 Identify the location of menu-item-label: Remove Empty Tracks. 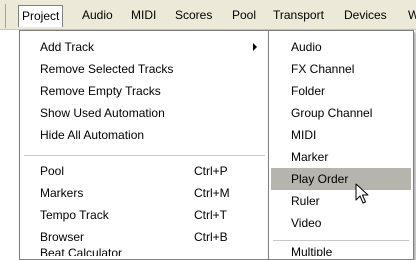
(100, 91).